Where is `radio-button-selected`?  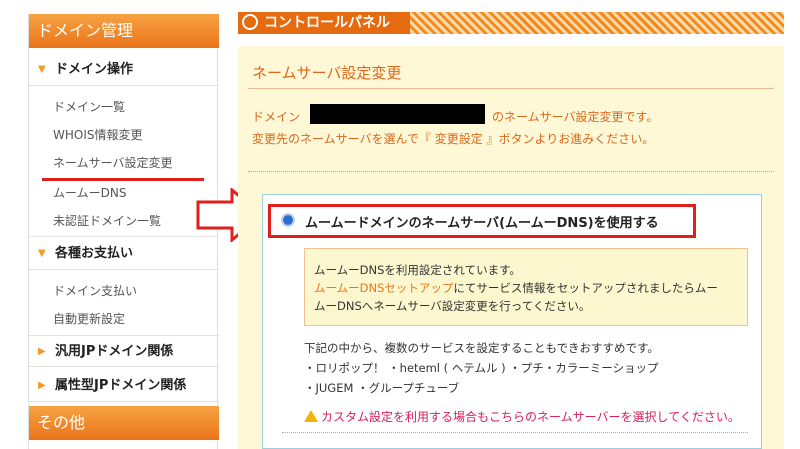 radio-button-selected is located at coordinates (288, 220).